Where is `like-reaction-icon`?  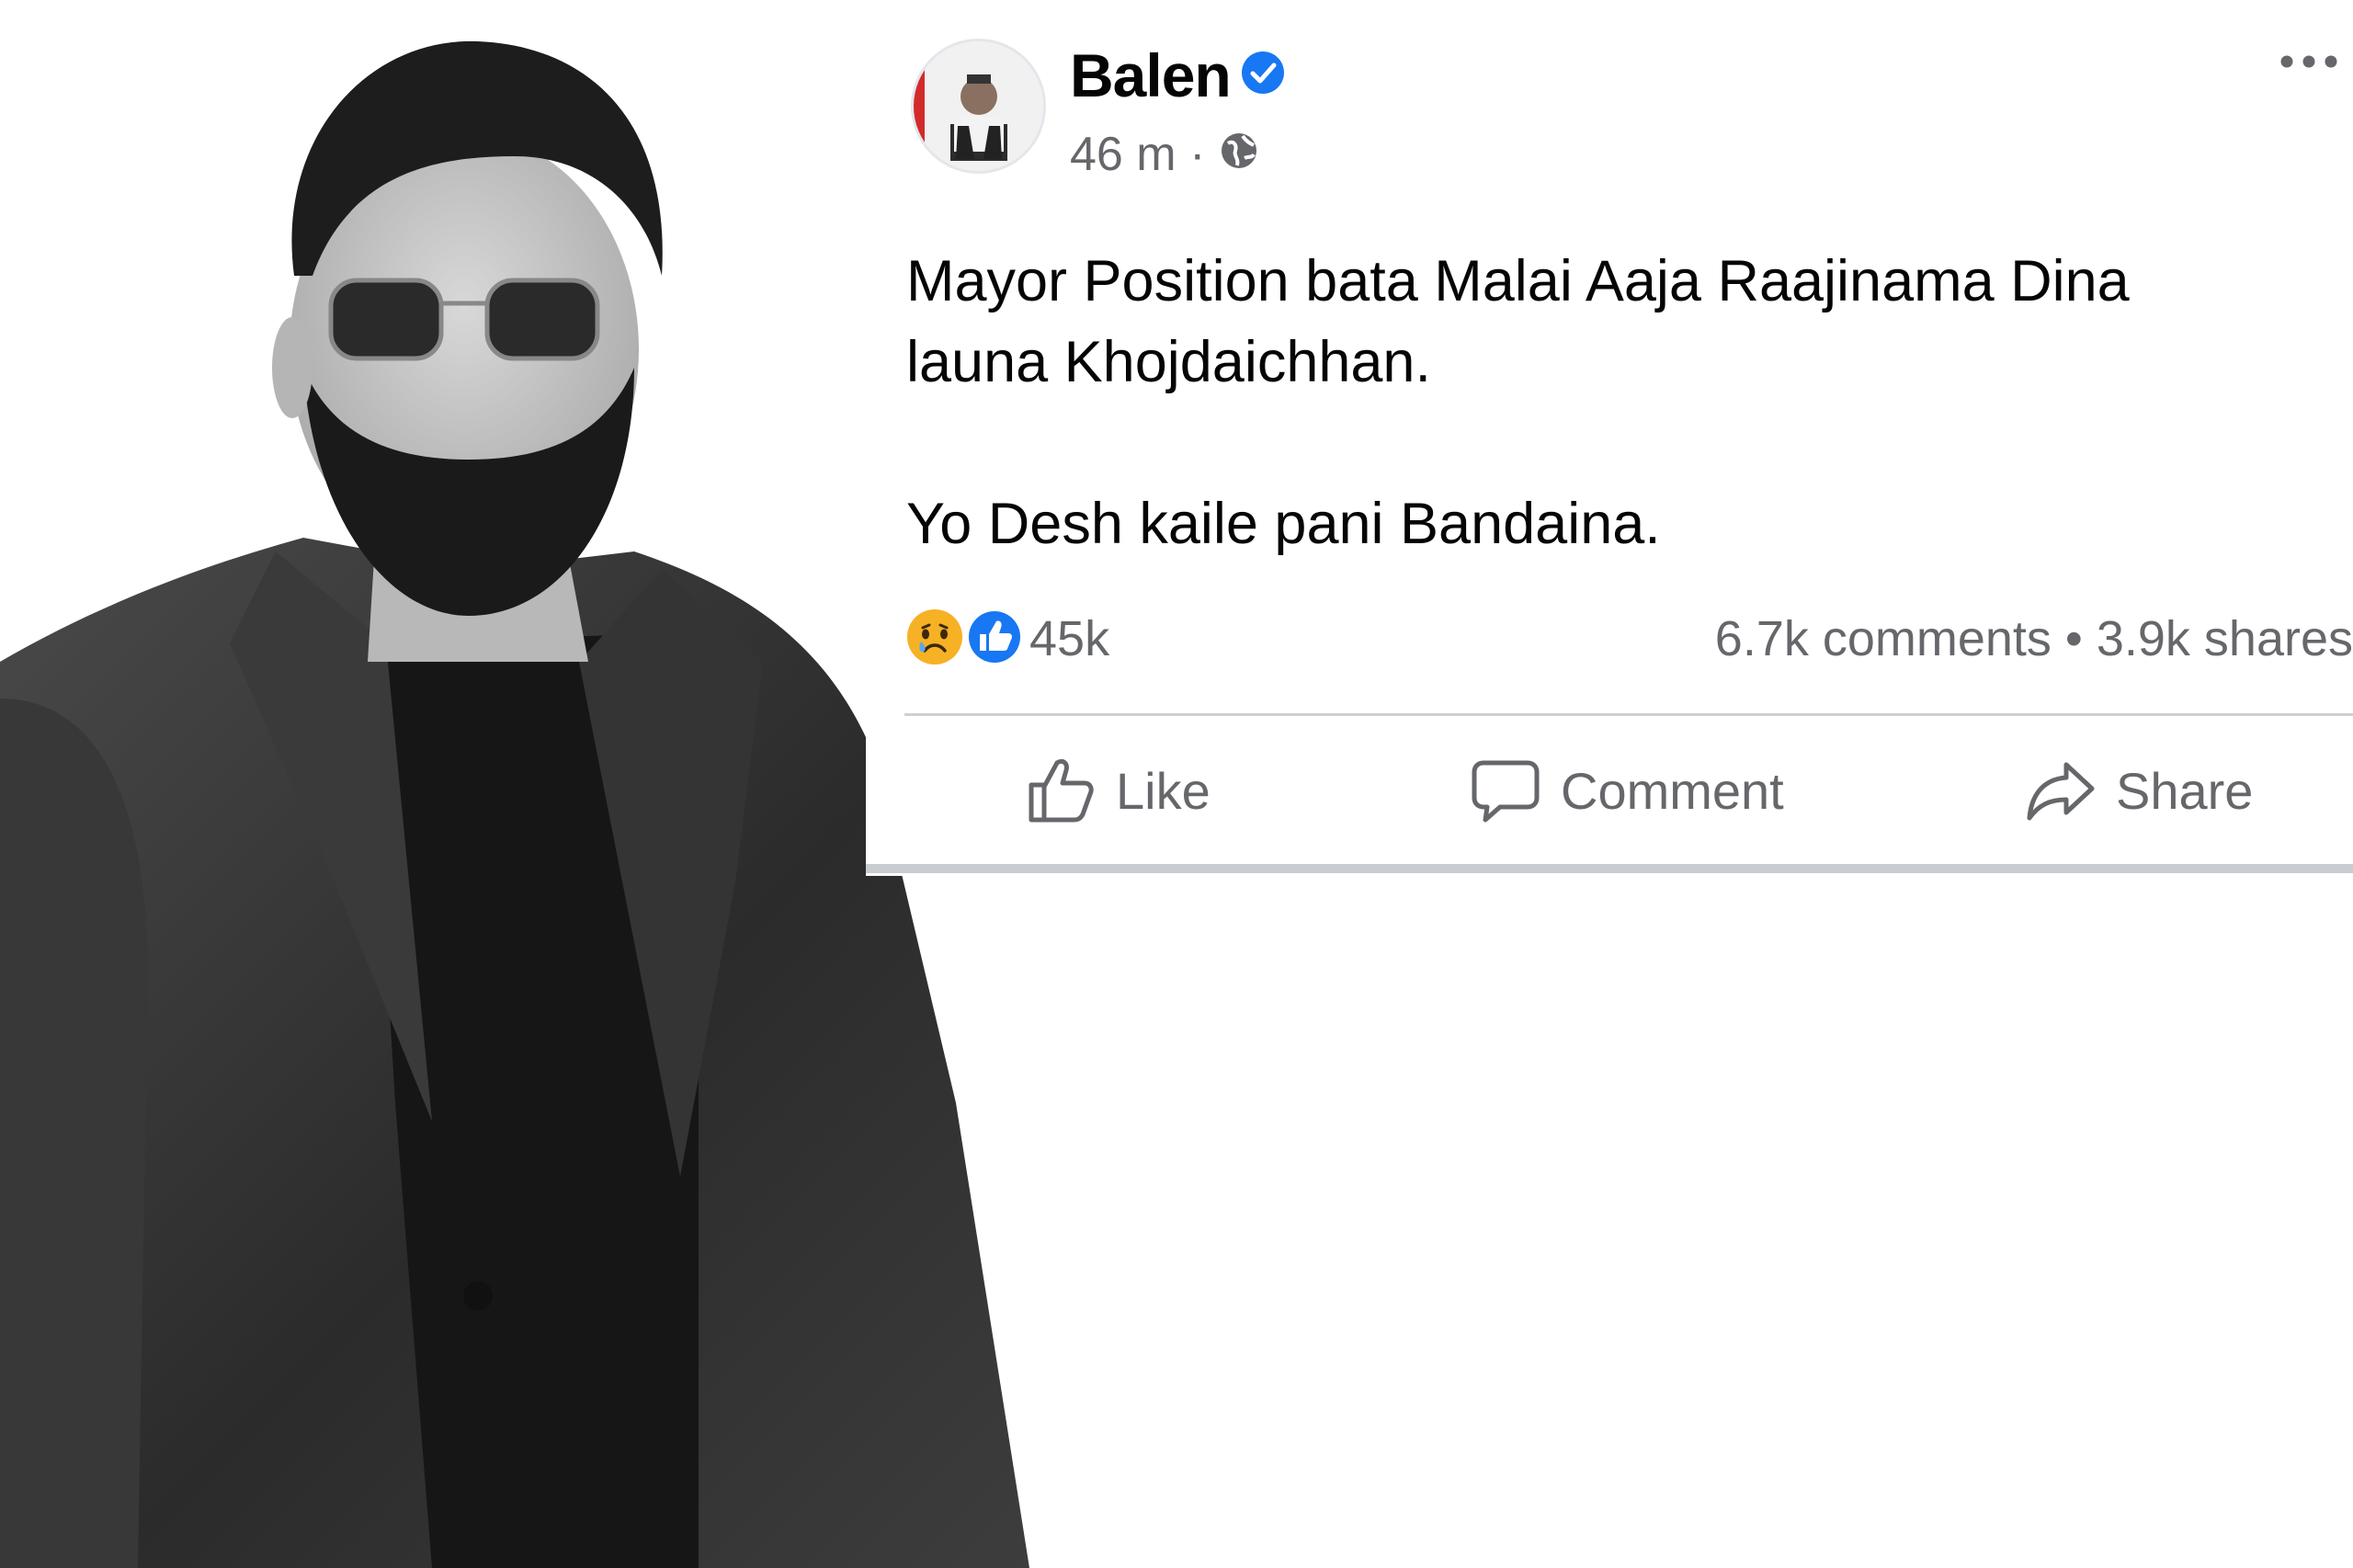
like-reaction-icon is located at coordinates (994, 636).